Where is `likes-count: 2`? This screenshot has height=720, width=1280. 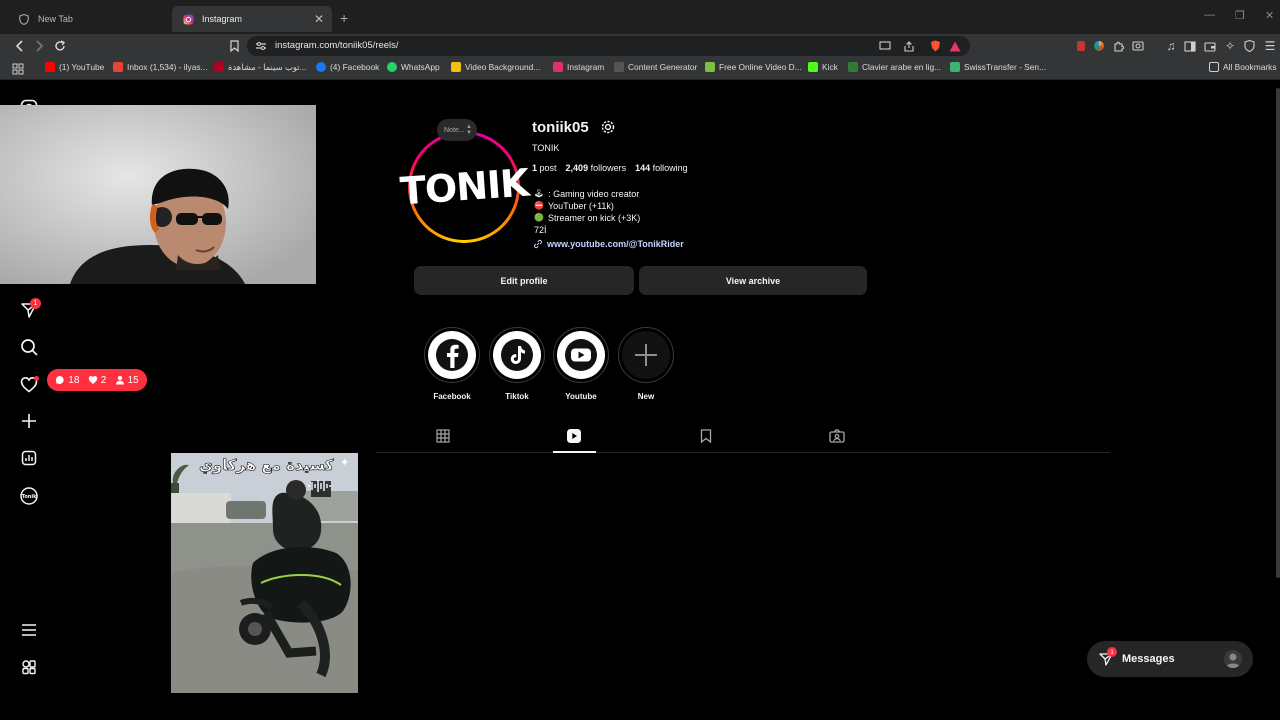 likes-count: 2 is located at coordinates (97, 380).